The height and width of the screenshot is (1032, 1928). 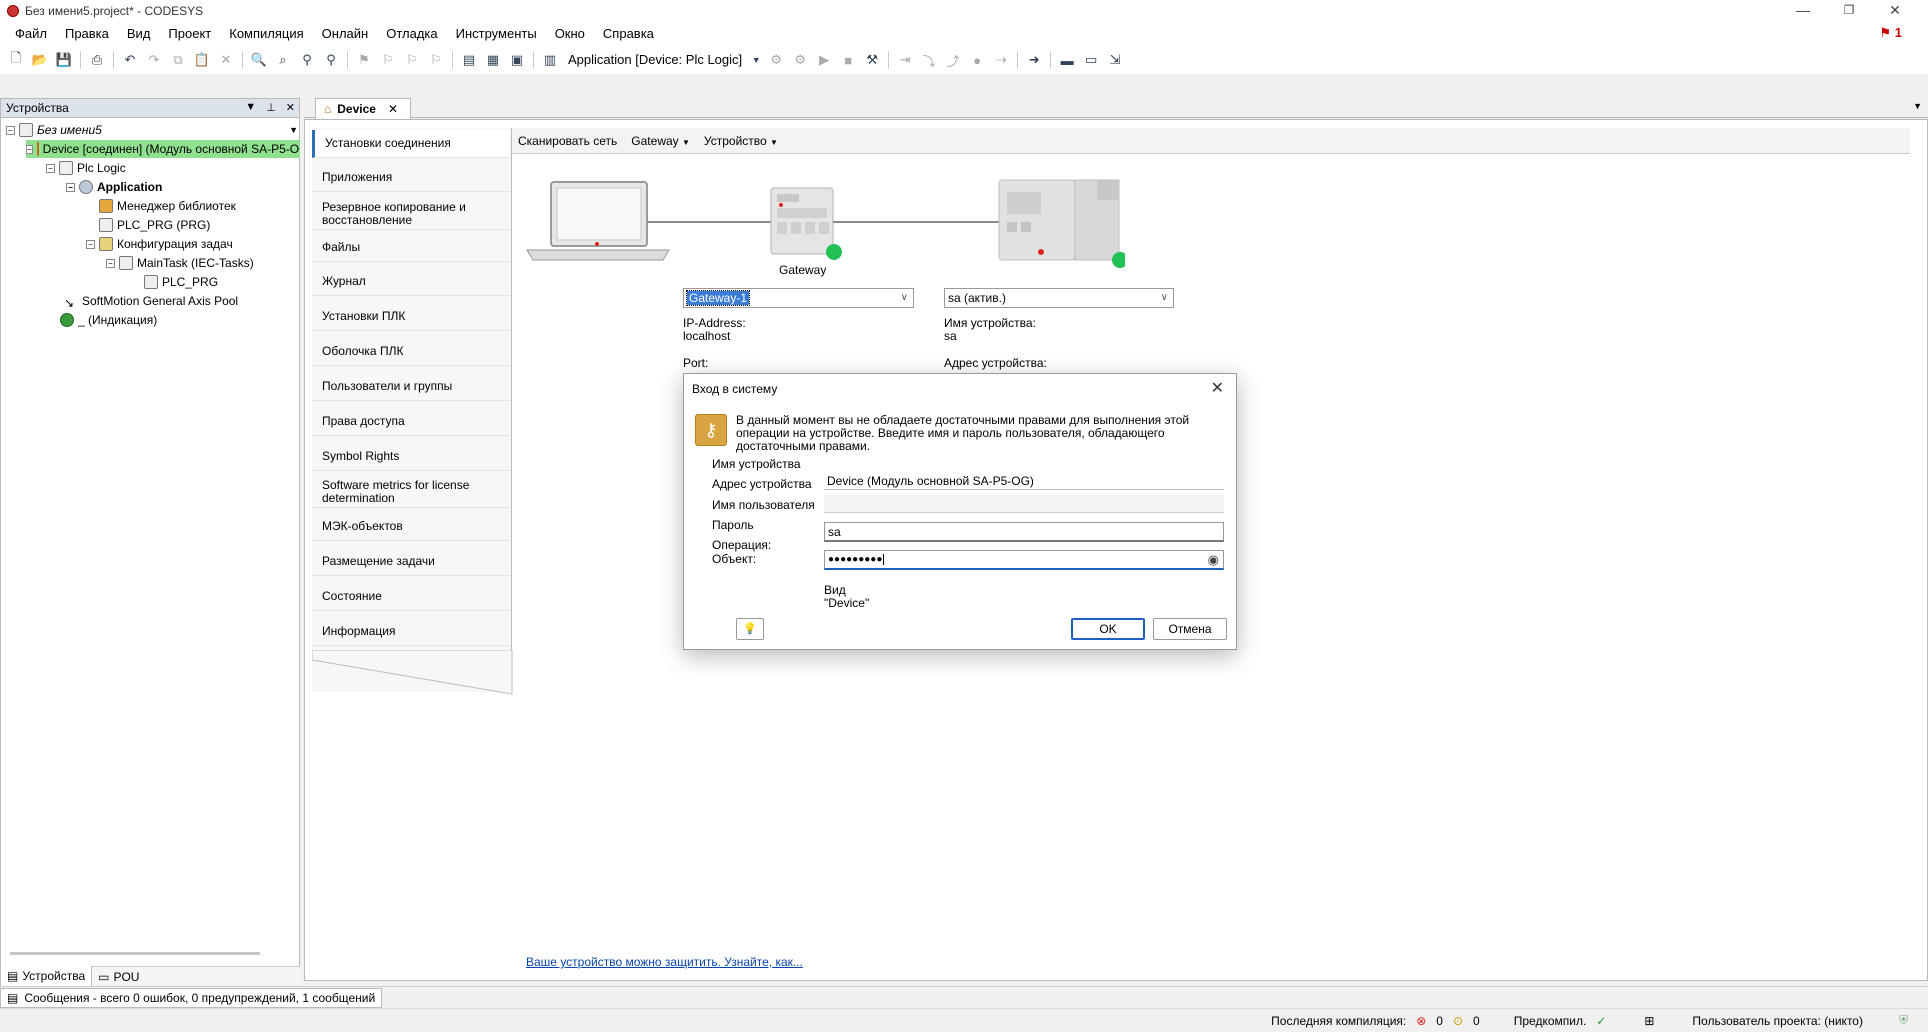 I want to click on tab-pou: ▭ POU, so click(x=118, y=977).